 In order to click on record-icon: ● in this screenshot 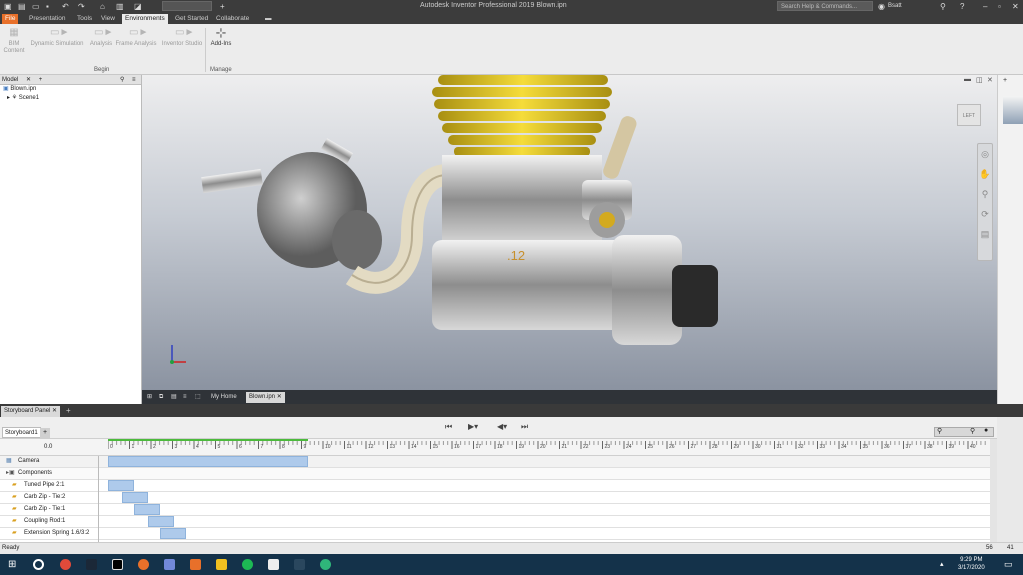, I will do `click(986, 430)`.